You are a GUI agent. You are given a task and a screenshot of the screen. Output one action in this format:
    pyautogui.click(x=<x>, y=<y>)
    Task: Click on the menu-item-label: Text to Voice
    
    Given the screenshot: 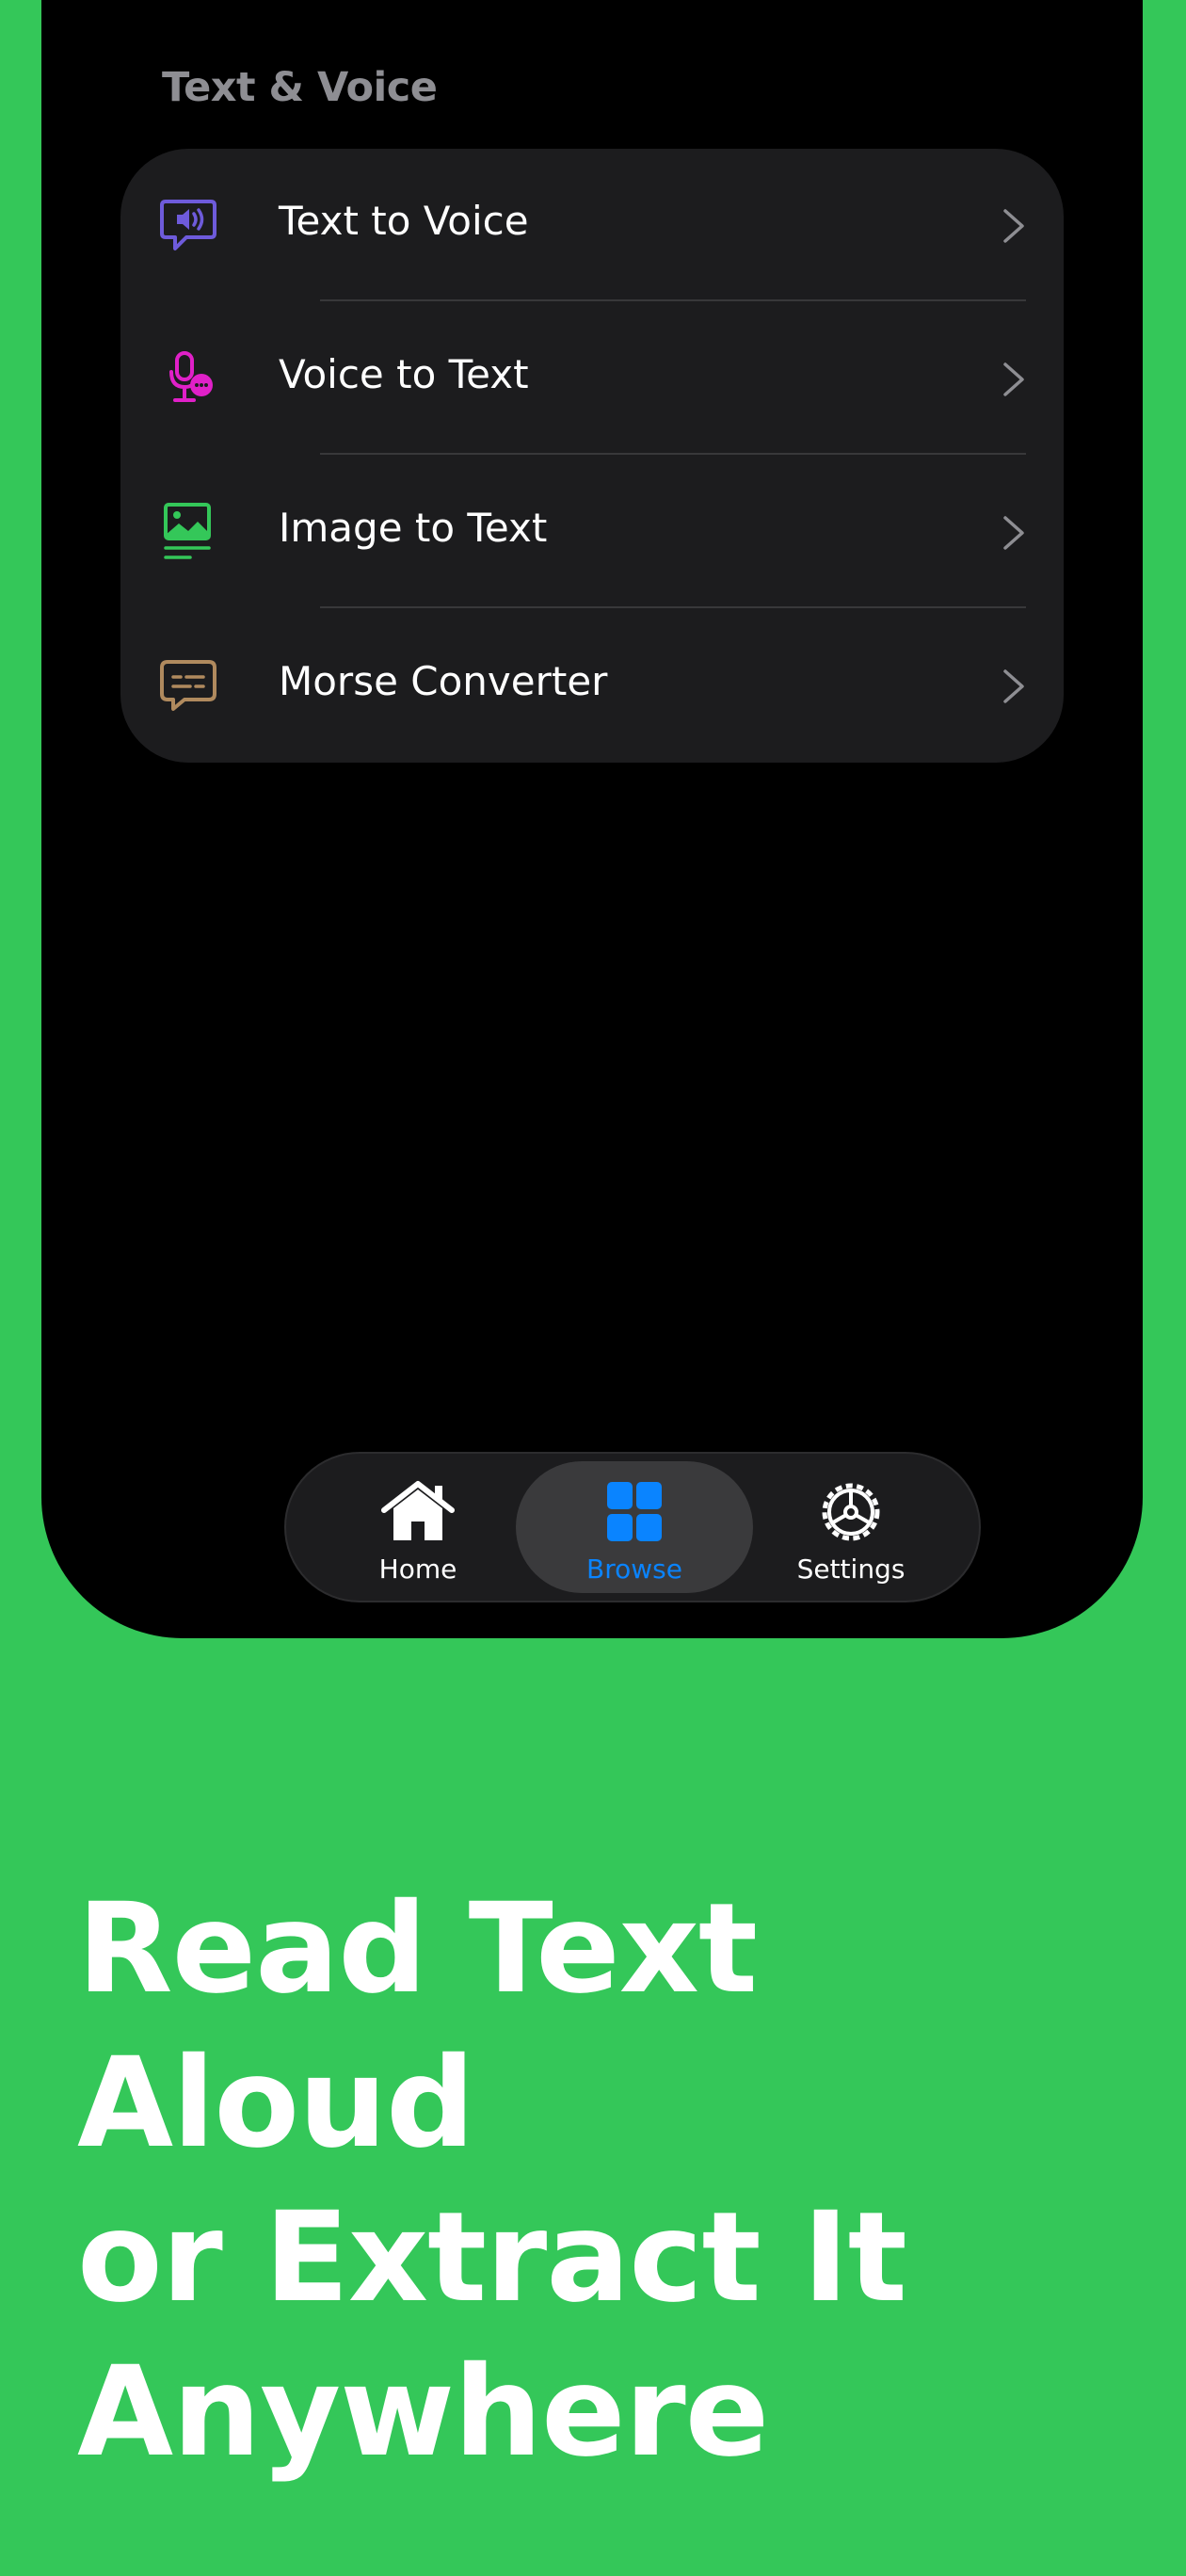 What is the action you would take?
    pyautogui.click(x=404, y=221)
    